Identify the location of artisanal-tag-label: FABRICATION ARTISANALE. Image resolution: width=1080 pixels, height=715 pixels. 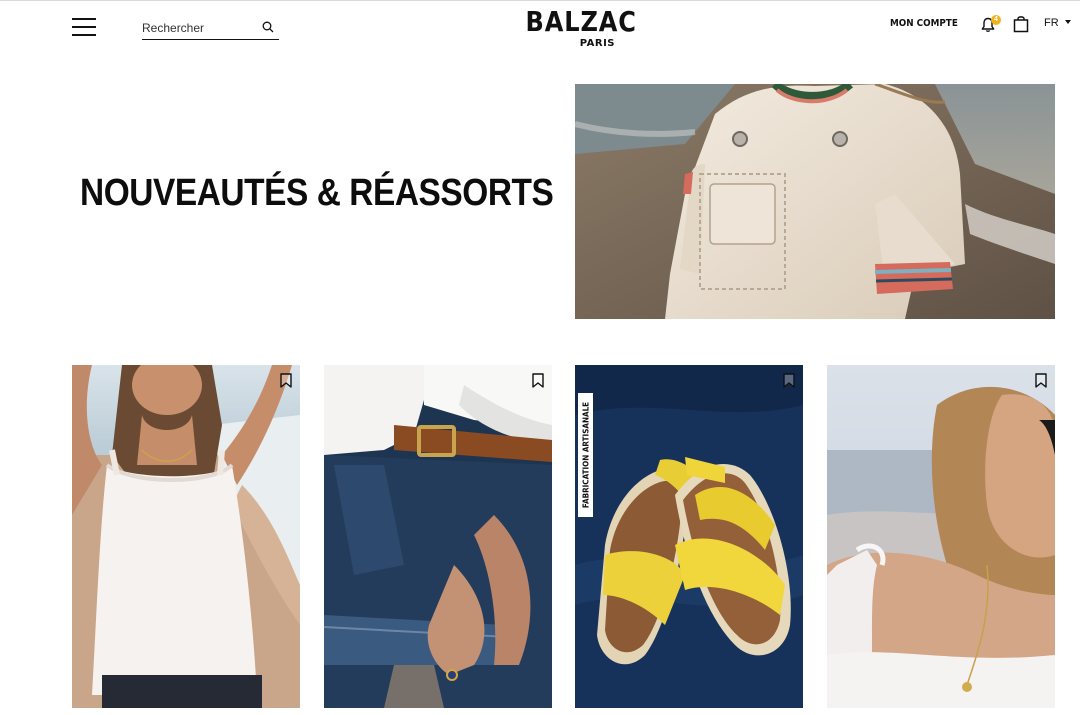
(585, 455).